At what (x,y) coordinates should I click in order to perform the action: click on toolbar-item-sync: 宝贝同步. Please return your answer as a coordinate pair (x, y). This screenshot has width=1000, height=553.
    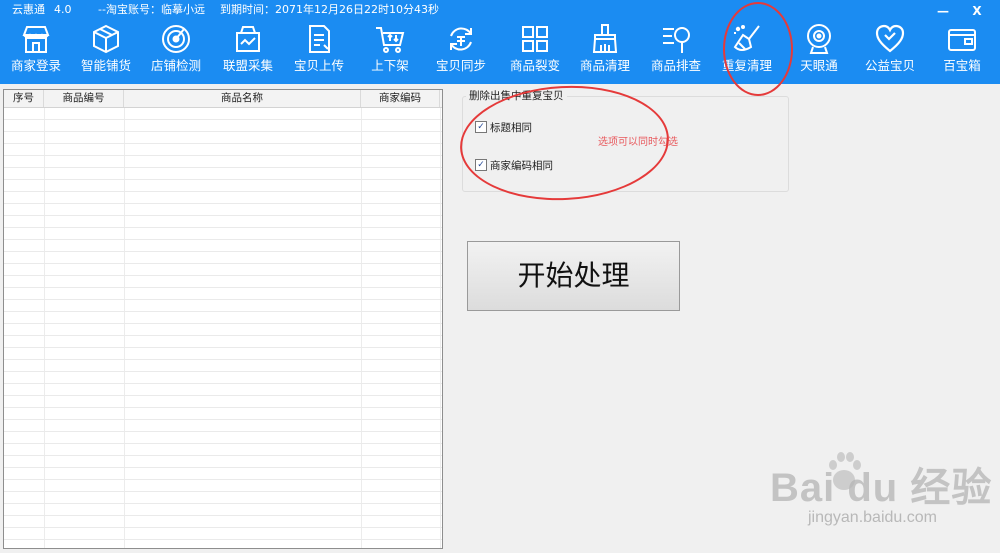
    Looking at the image, I should click on (461, 50).